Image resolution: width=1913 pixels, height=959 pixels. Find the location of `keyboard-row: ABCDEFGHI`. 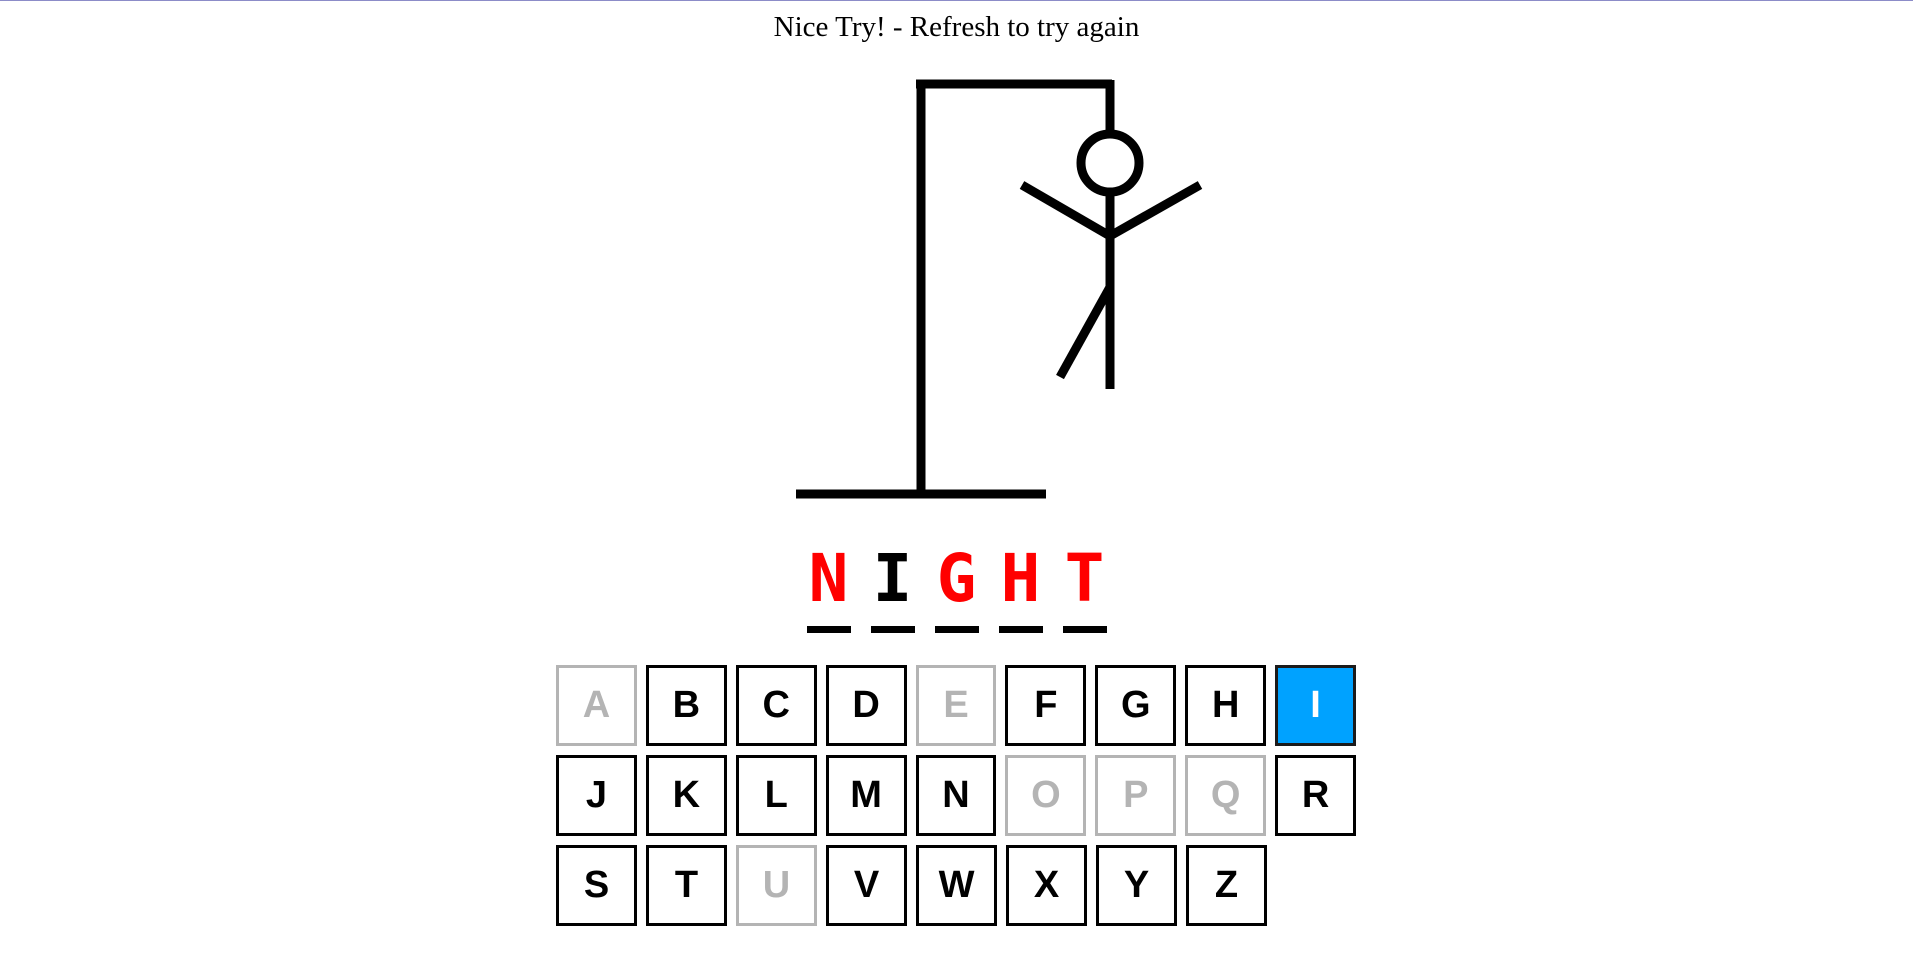

keyboard-row: ABCDEFGHI is located at coordinates (956, 705).